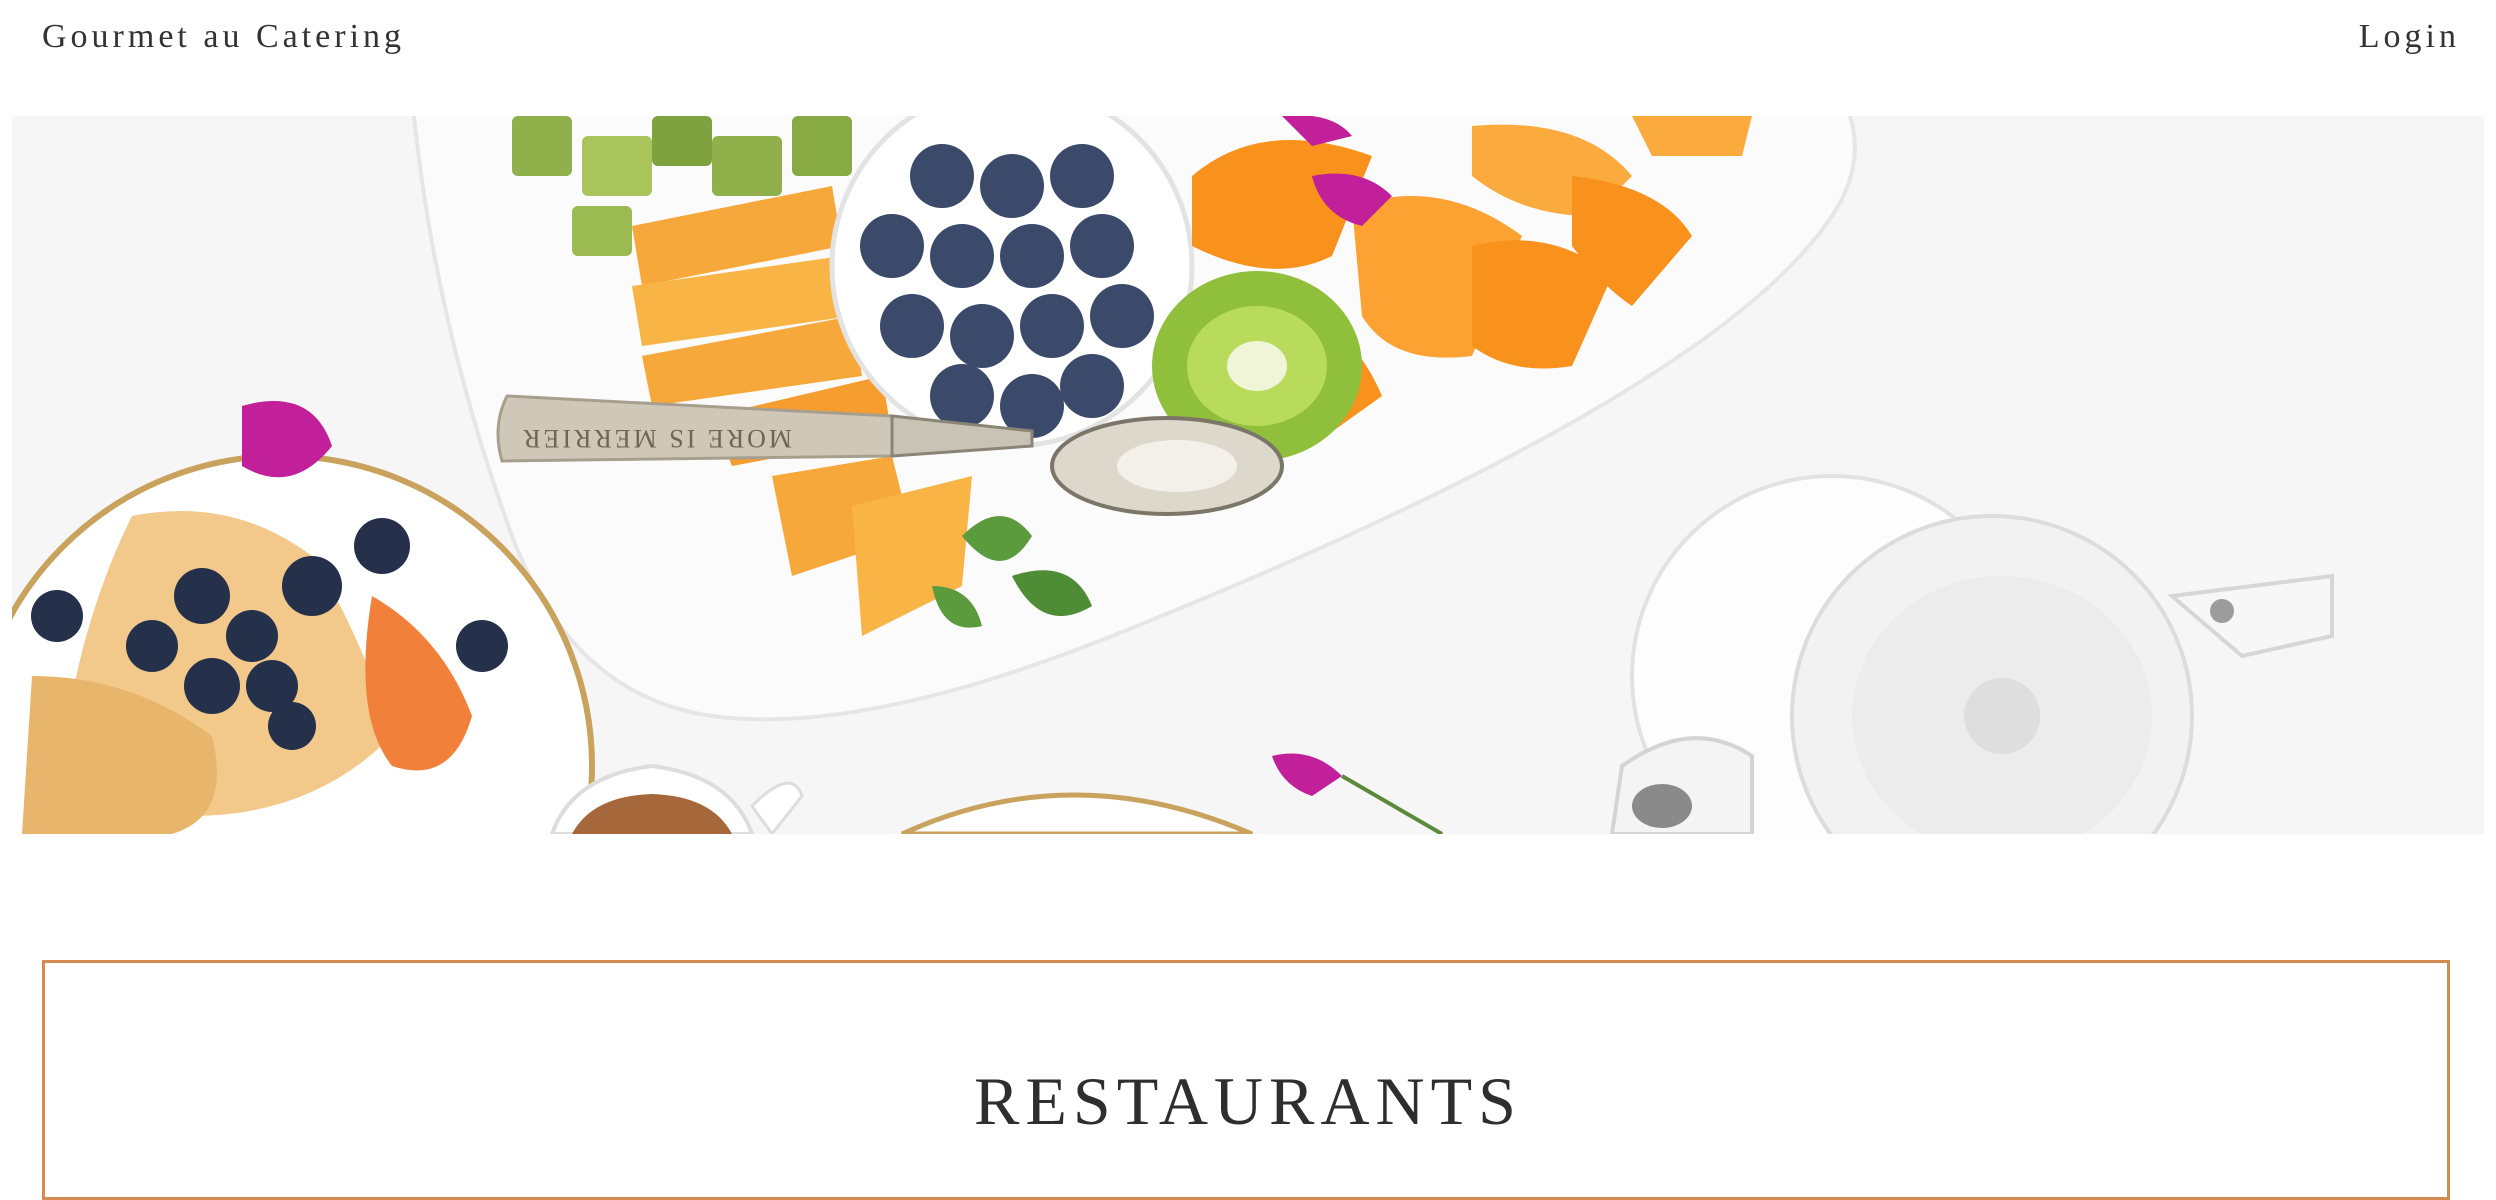  What do you see at coordinates (656, 438) in the screenshot?
I see `spoon-engraving-text: MORE IS MERRIER` at bounding box center [656, 438].